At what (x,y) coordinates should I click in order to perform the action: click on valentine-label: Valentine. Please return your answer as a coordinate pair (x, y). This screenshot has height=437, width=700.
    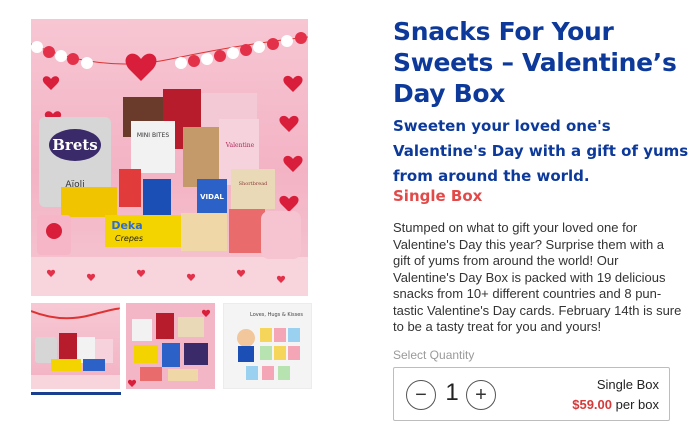
    Looking at the image, I should click on (240, 145).